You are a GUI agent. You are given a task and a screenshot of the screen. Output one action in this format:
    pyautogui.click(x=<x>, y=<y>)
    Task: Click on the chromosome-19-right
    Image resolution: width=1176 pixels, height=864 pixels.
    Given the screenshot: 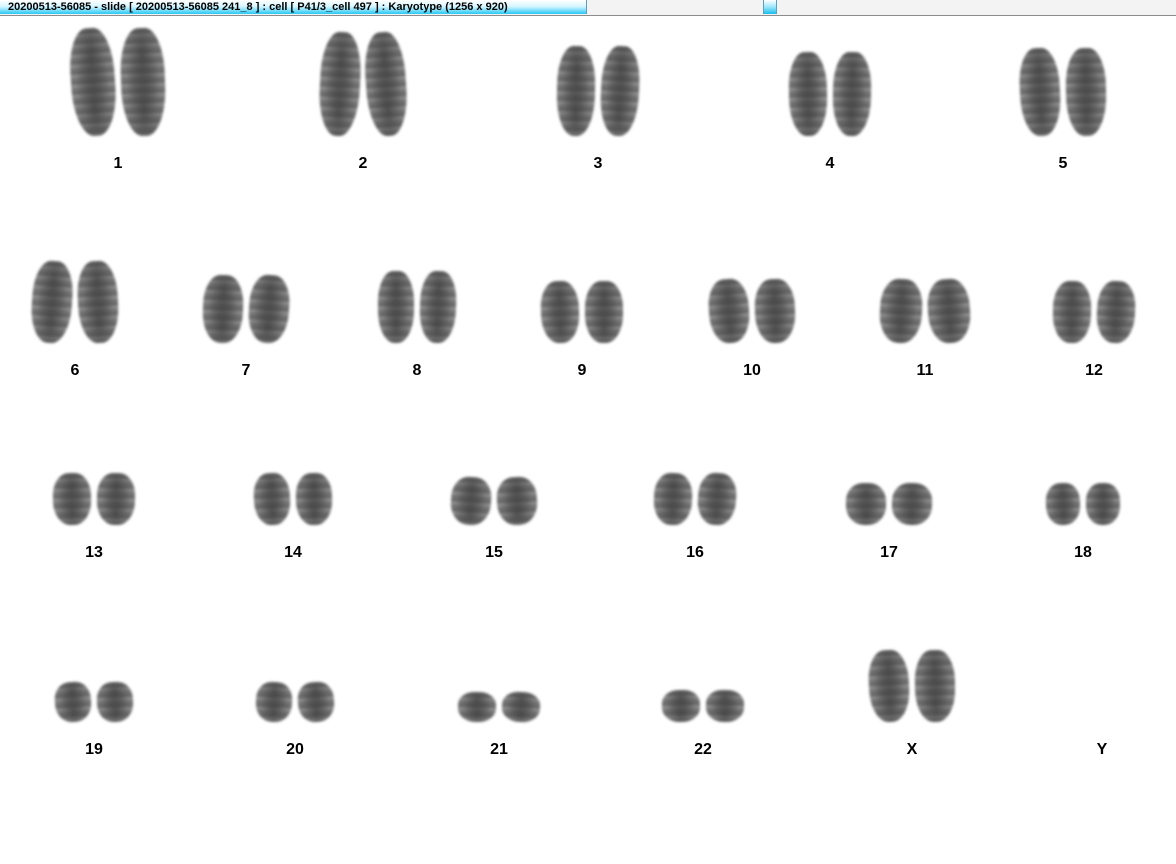 What is the action you would take?
    pyautogui.click(x=115, y=702)
    